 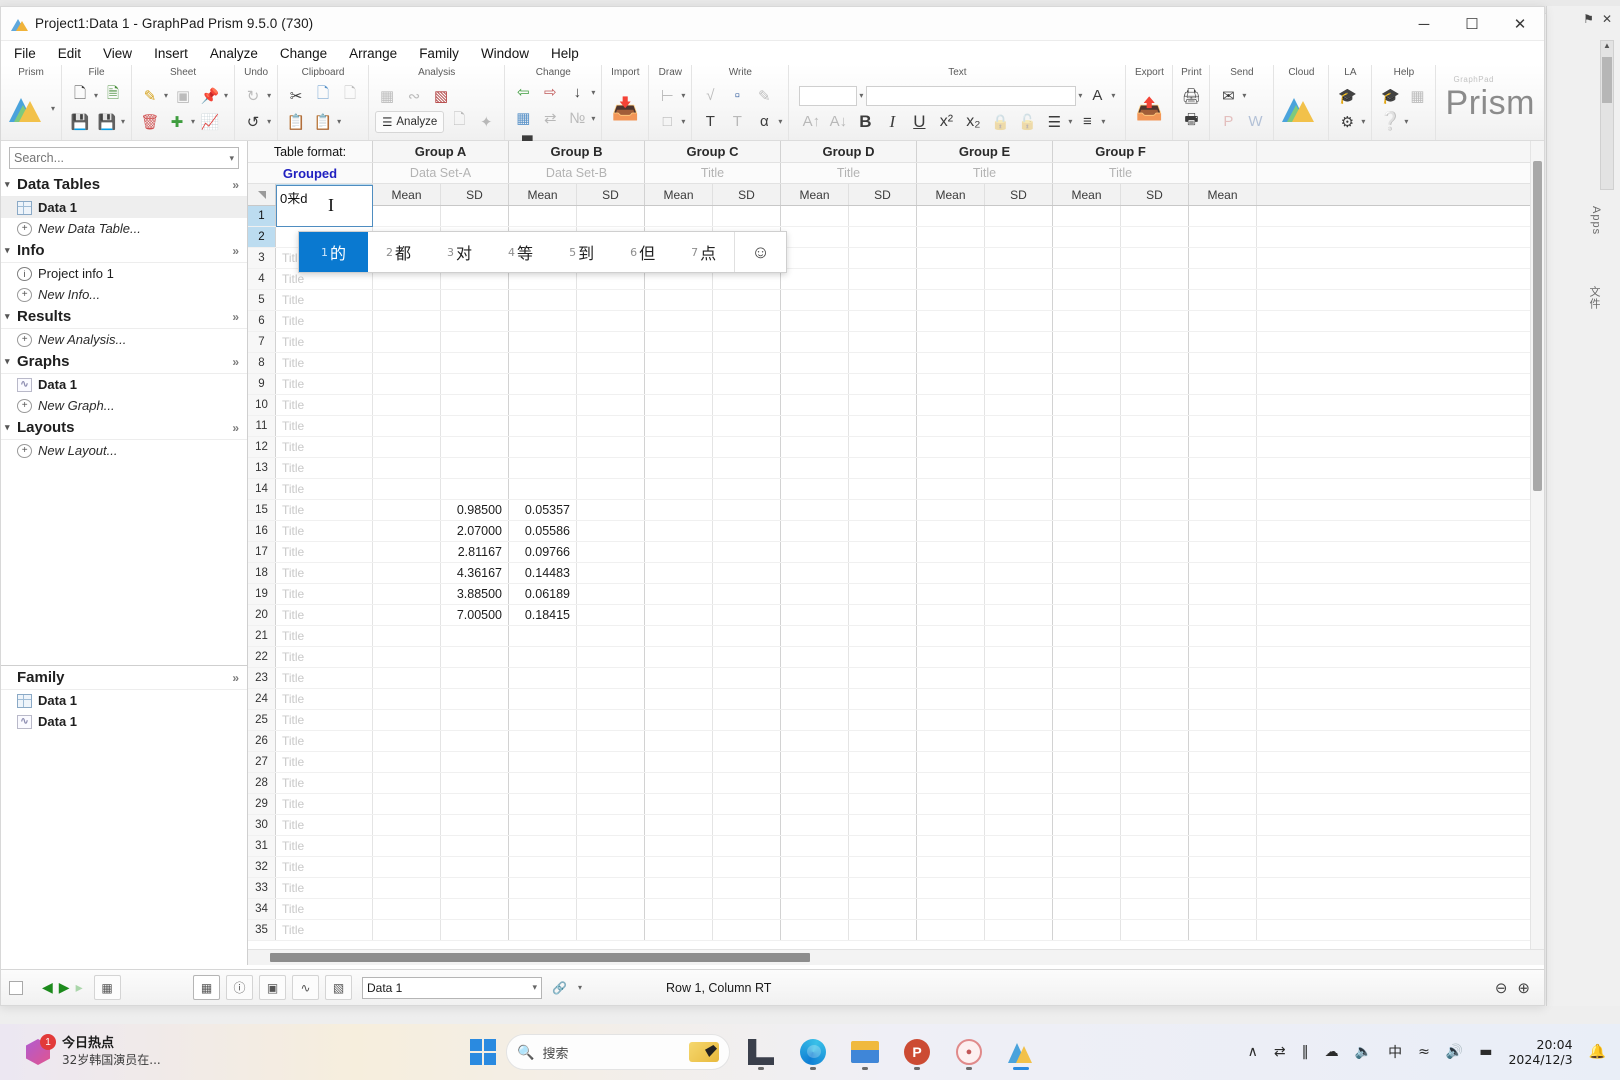 What do you see at coordinates (305, 987) in the screenshot?
I see `graph-tab-button: ∿` at bounding box center [305, 987].